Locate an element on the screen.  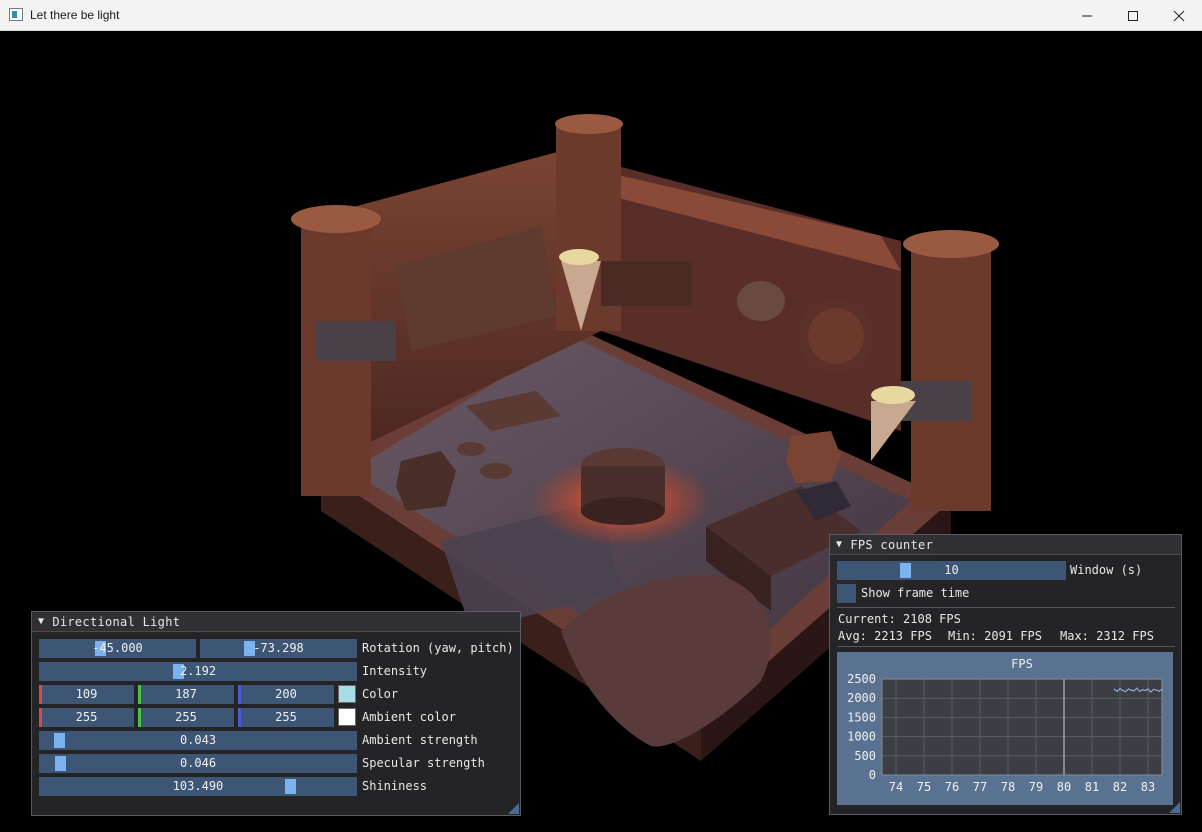
y-tick-label: 1000 is located at coordinates (861, 737).